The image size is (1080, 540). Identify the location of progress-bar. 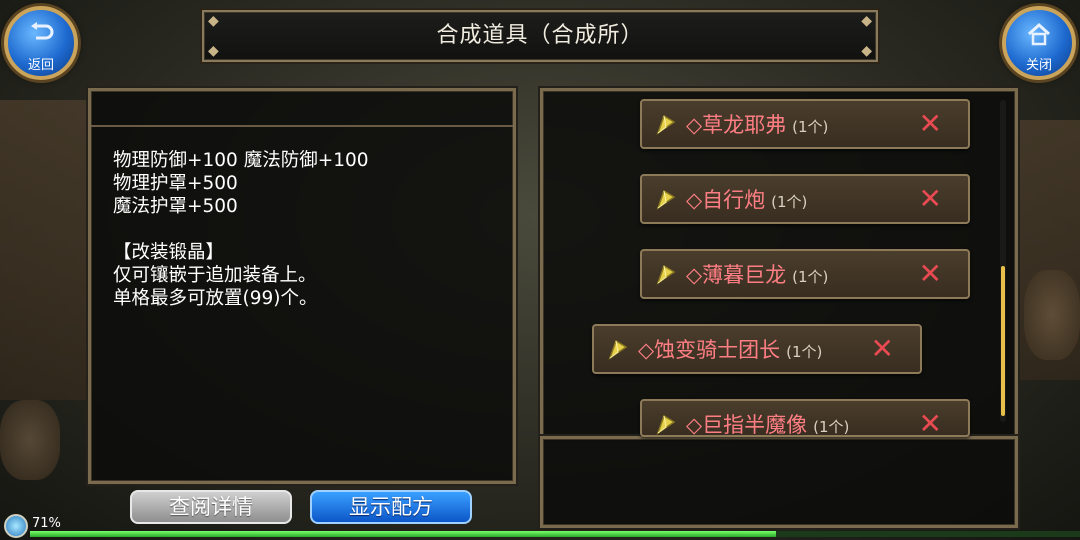
(555, 534).